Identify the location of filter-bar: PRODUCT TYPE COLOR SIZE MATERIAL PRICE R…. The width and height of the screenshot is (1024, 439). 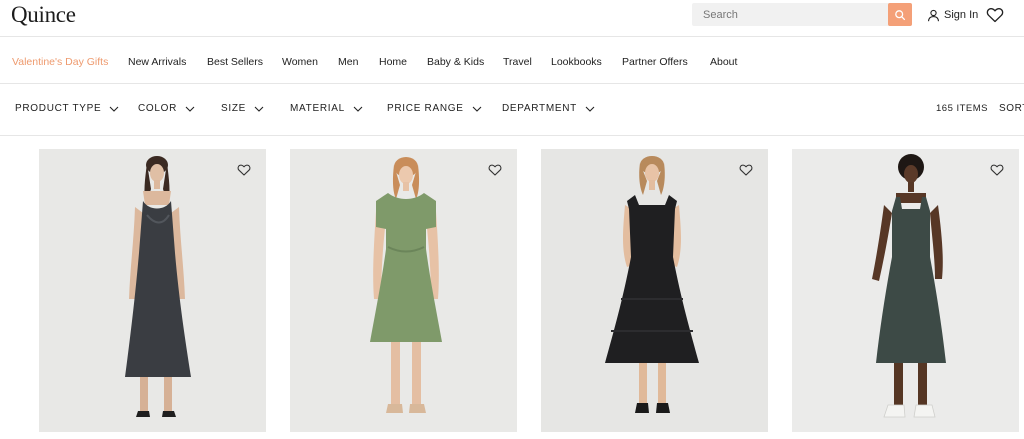
(512, 110).